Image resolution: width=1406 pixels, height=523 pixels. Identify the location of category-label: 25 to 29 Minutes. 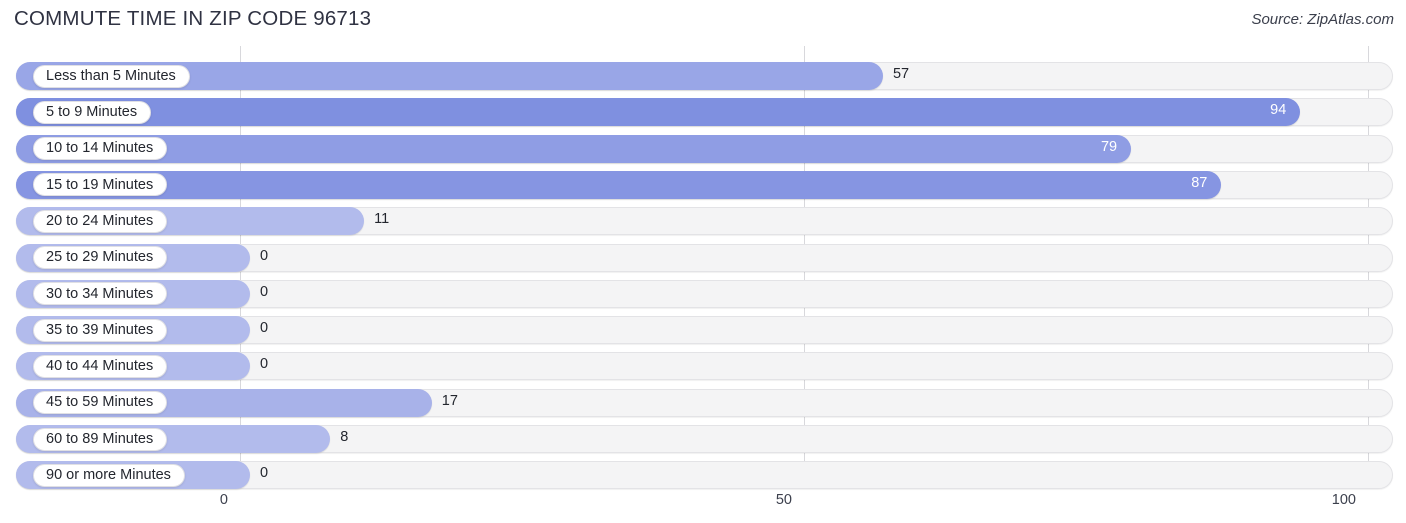
(100, 257).